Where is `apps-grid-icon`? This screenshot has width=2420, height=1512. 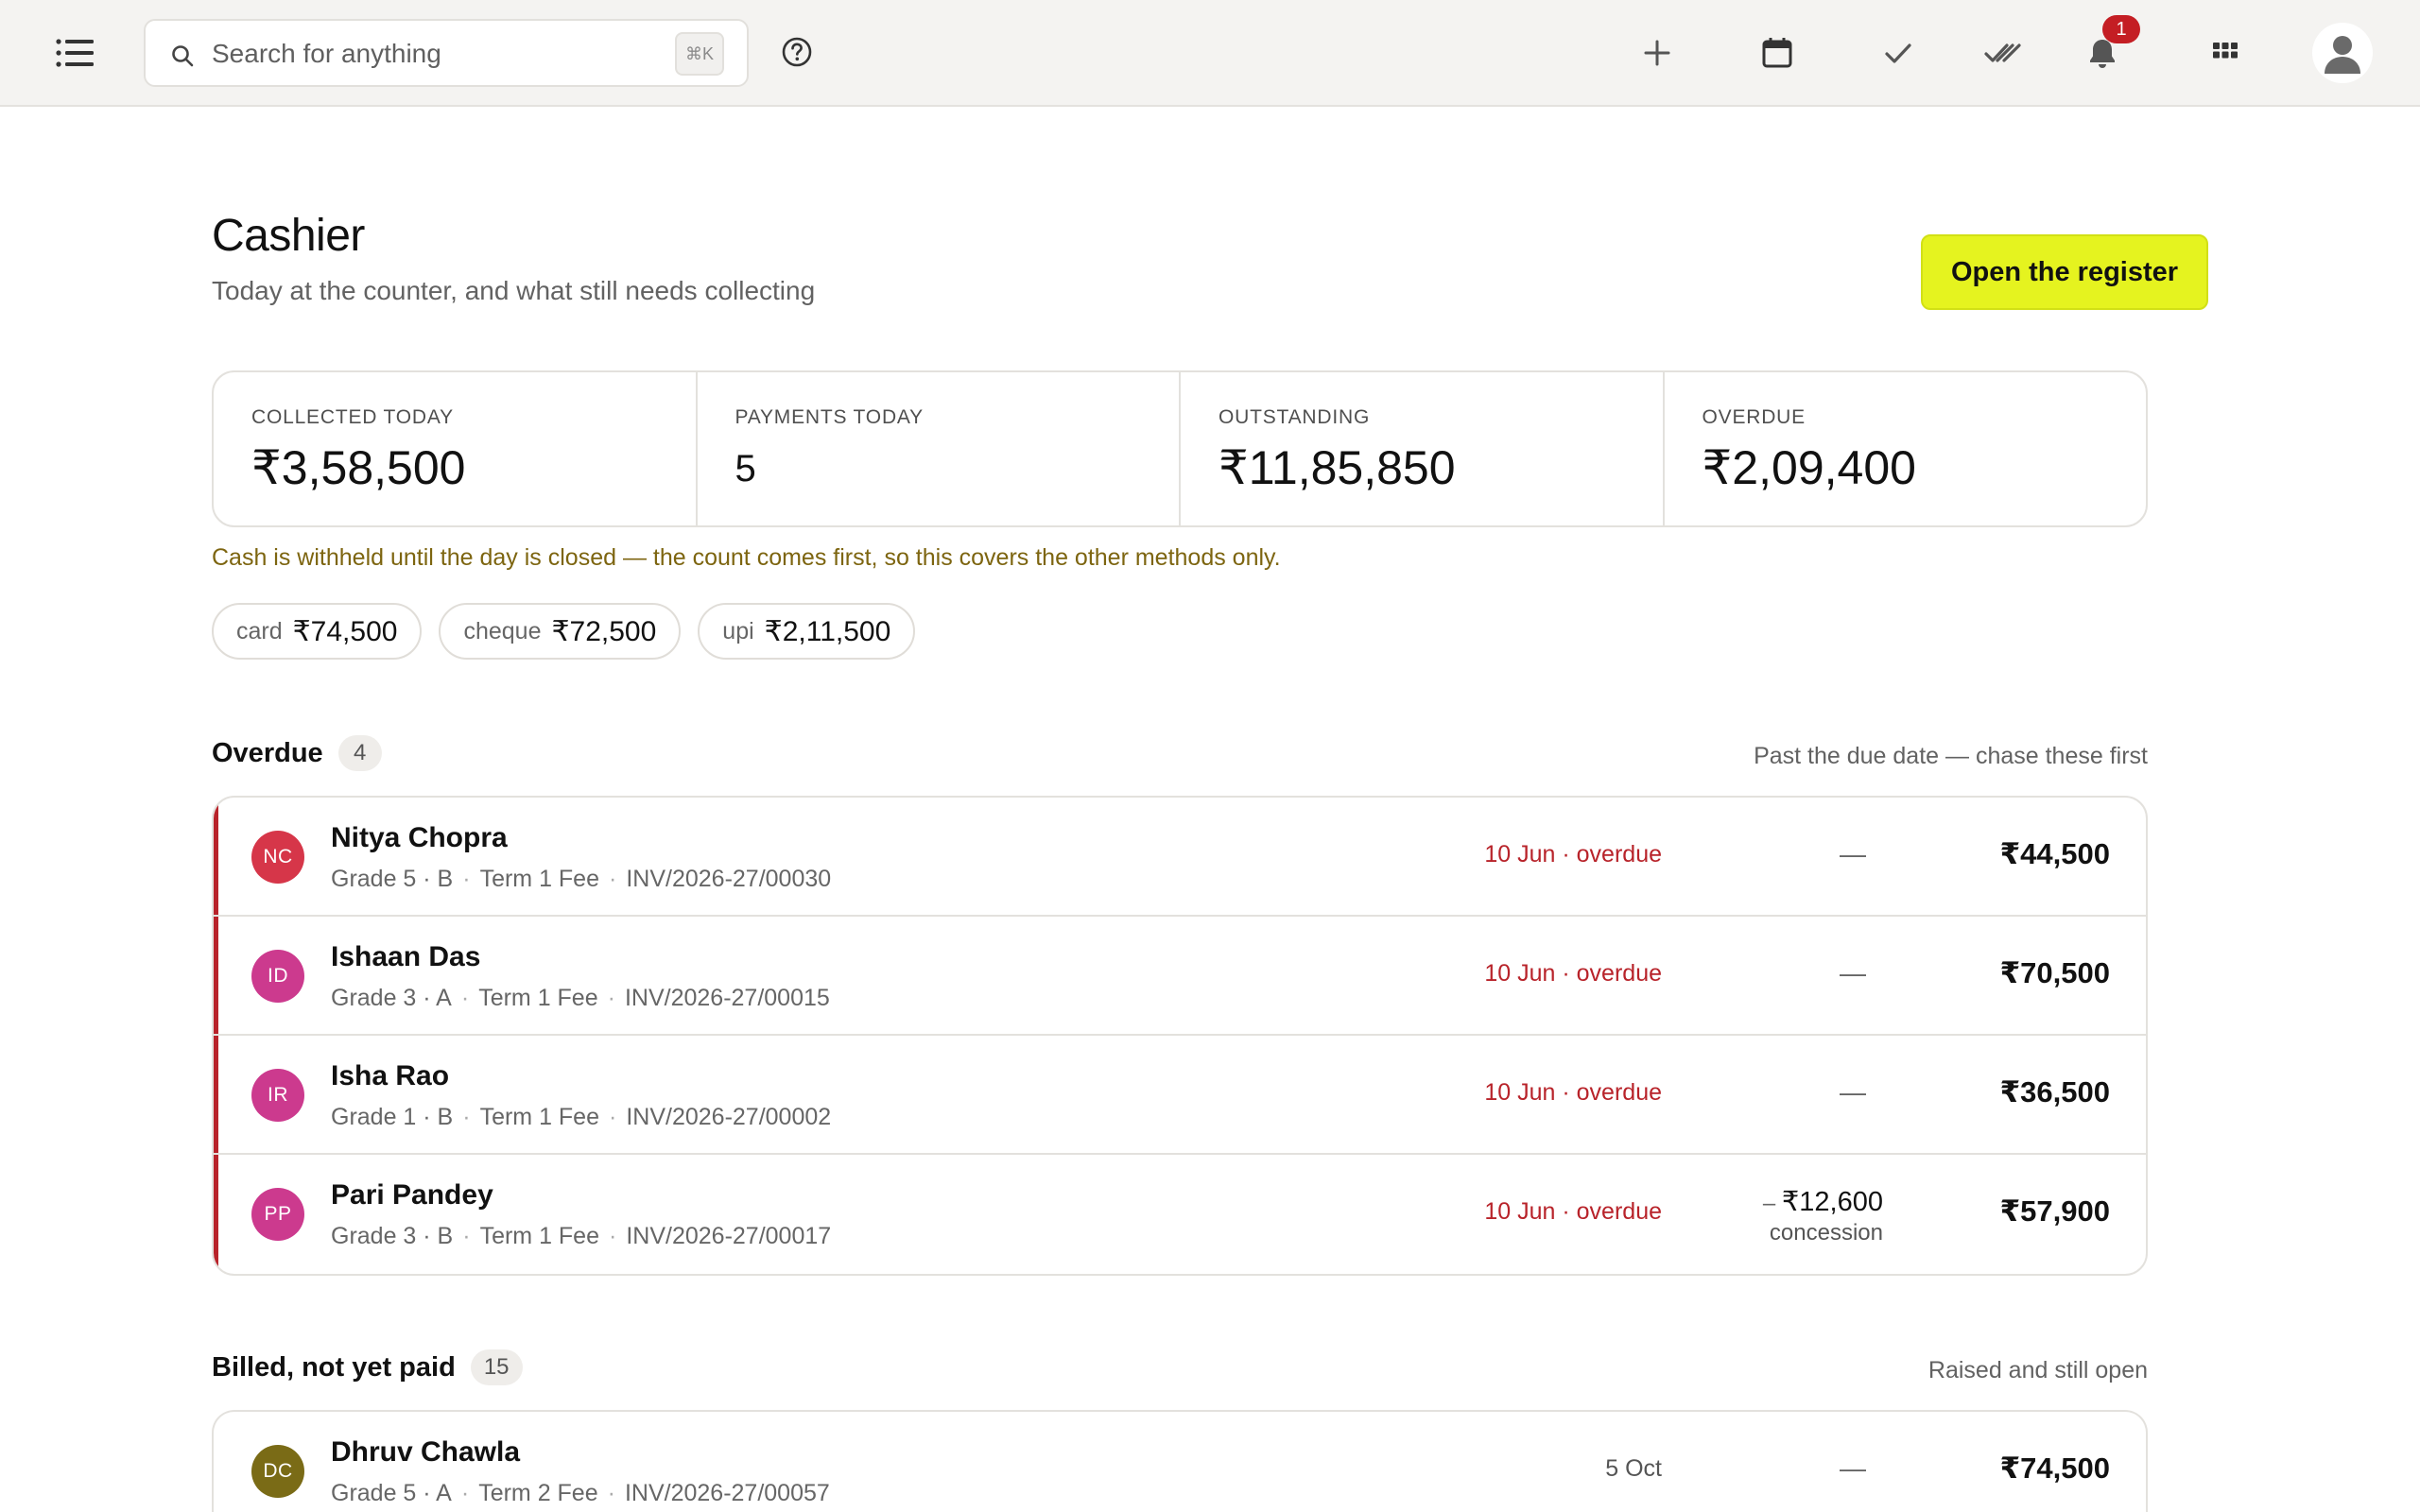 apps-grid-icon is located at coordinates (2225, 53).